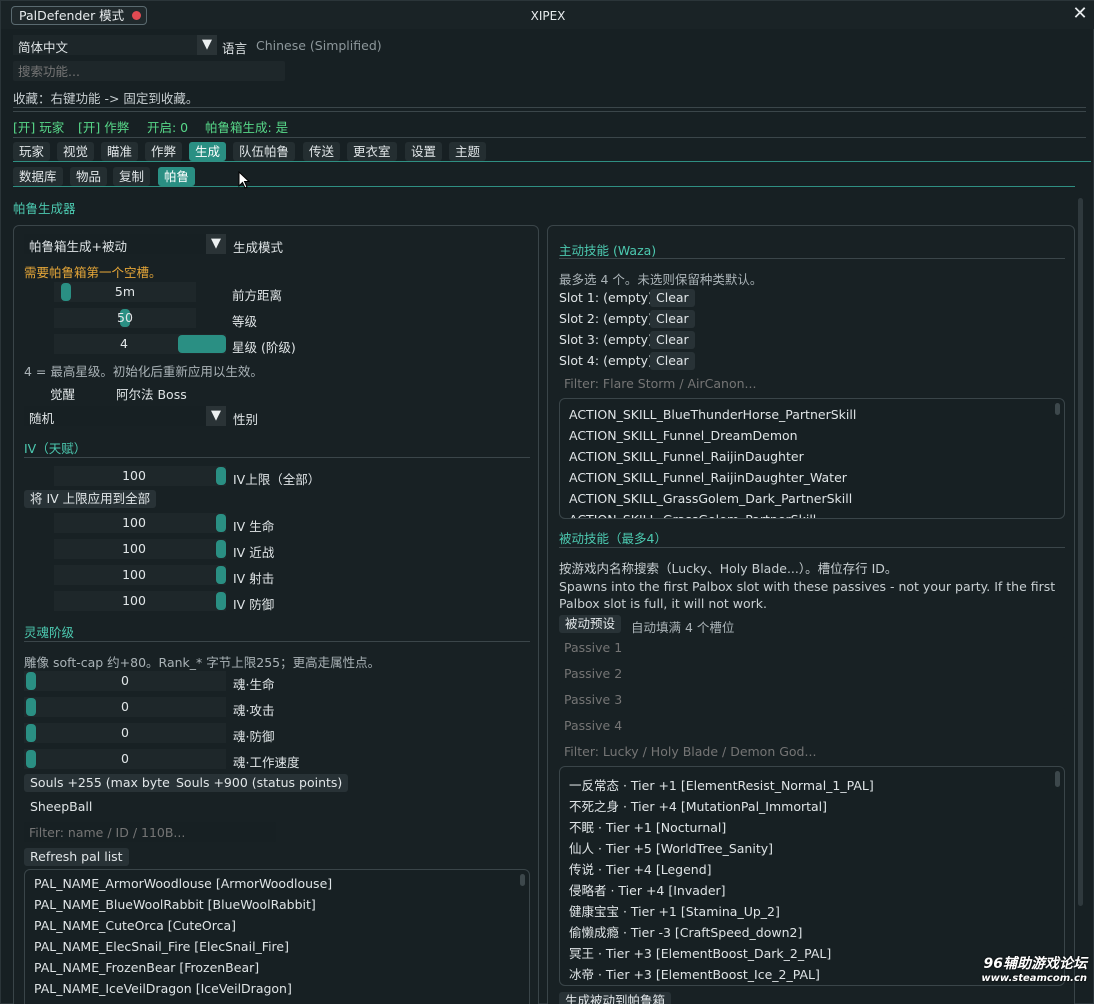 The width and height of the screenshot is (1094, 1004). Describe the element at coordinates (164, 151) in the screenshot. I see `tab-3: 作弊` at that location.